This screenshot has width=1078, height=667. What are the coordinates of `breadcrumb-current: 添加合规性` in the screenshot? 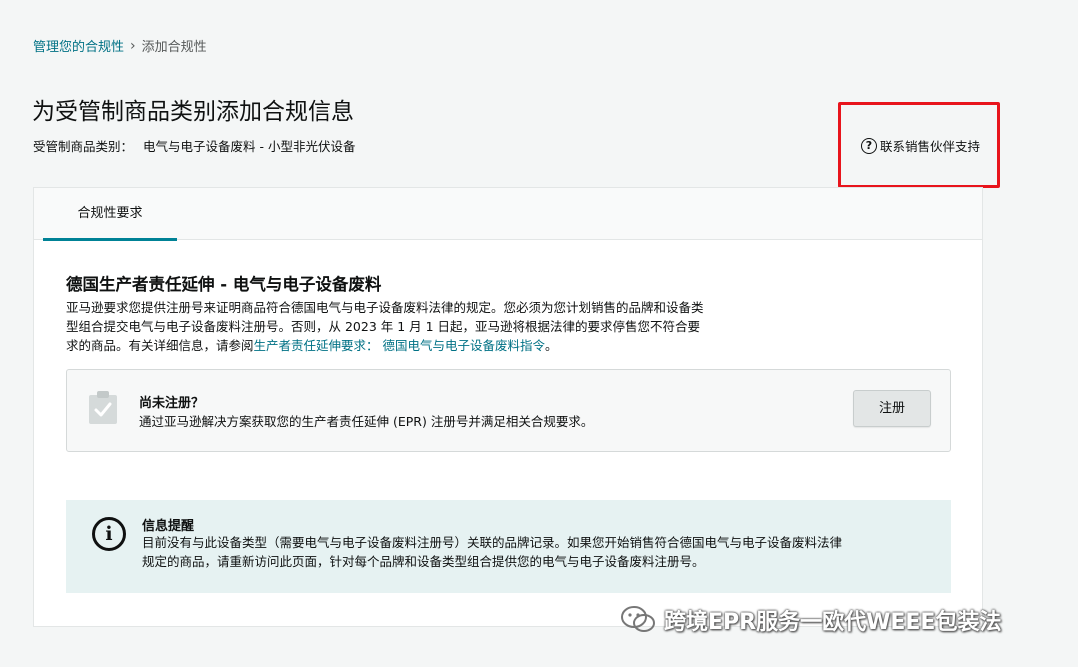 It's located at (174, 47).